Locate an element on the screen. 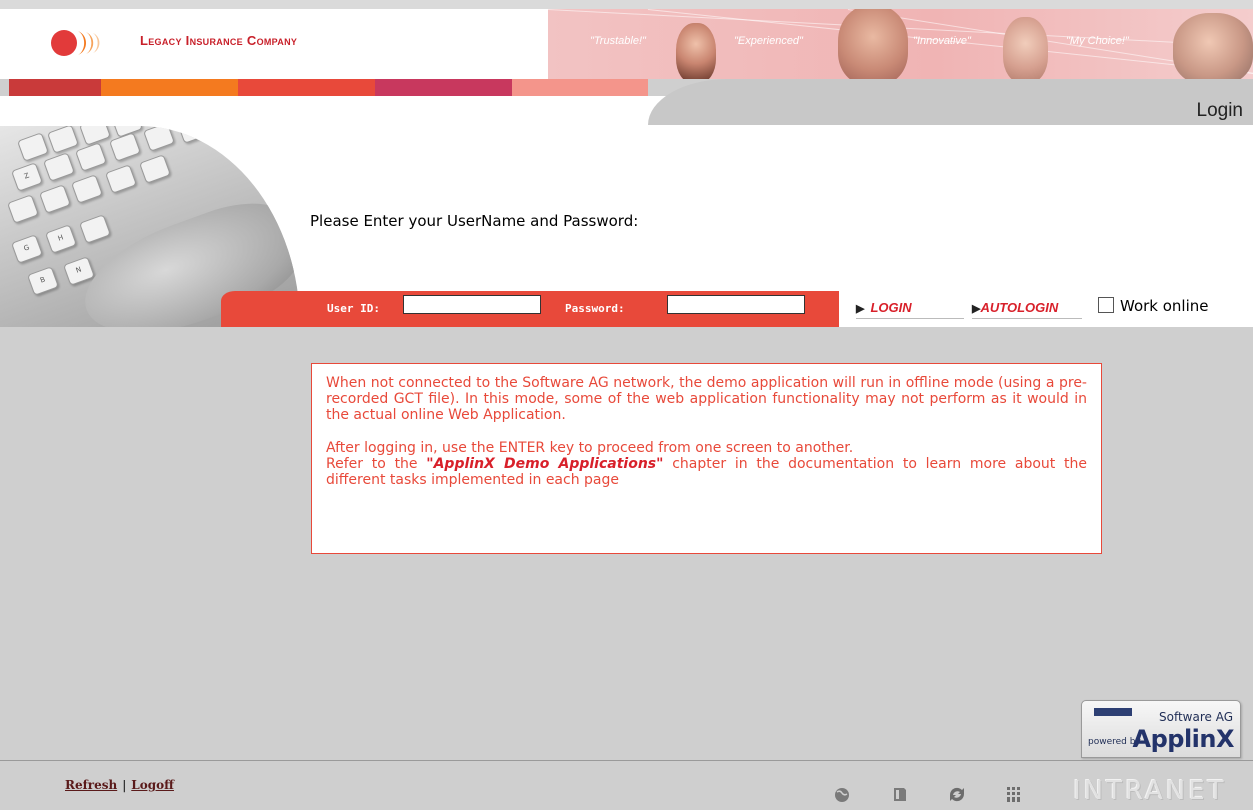 The width and height of the screenshot is (1253, 810). refresh-icon is located at coordinates (957, 794).